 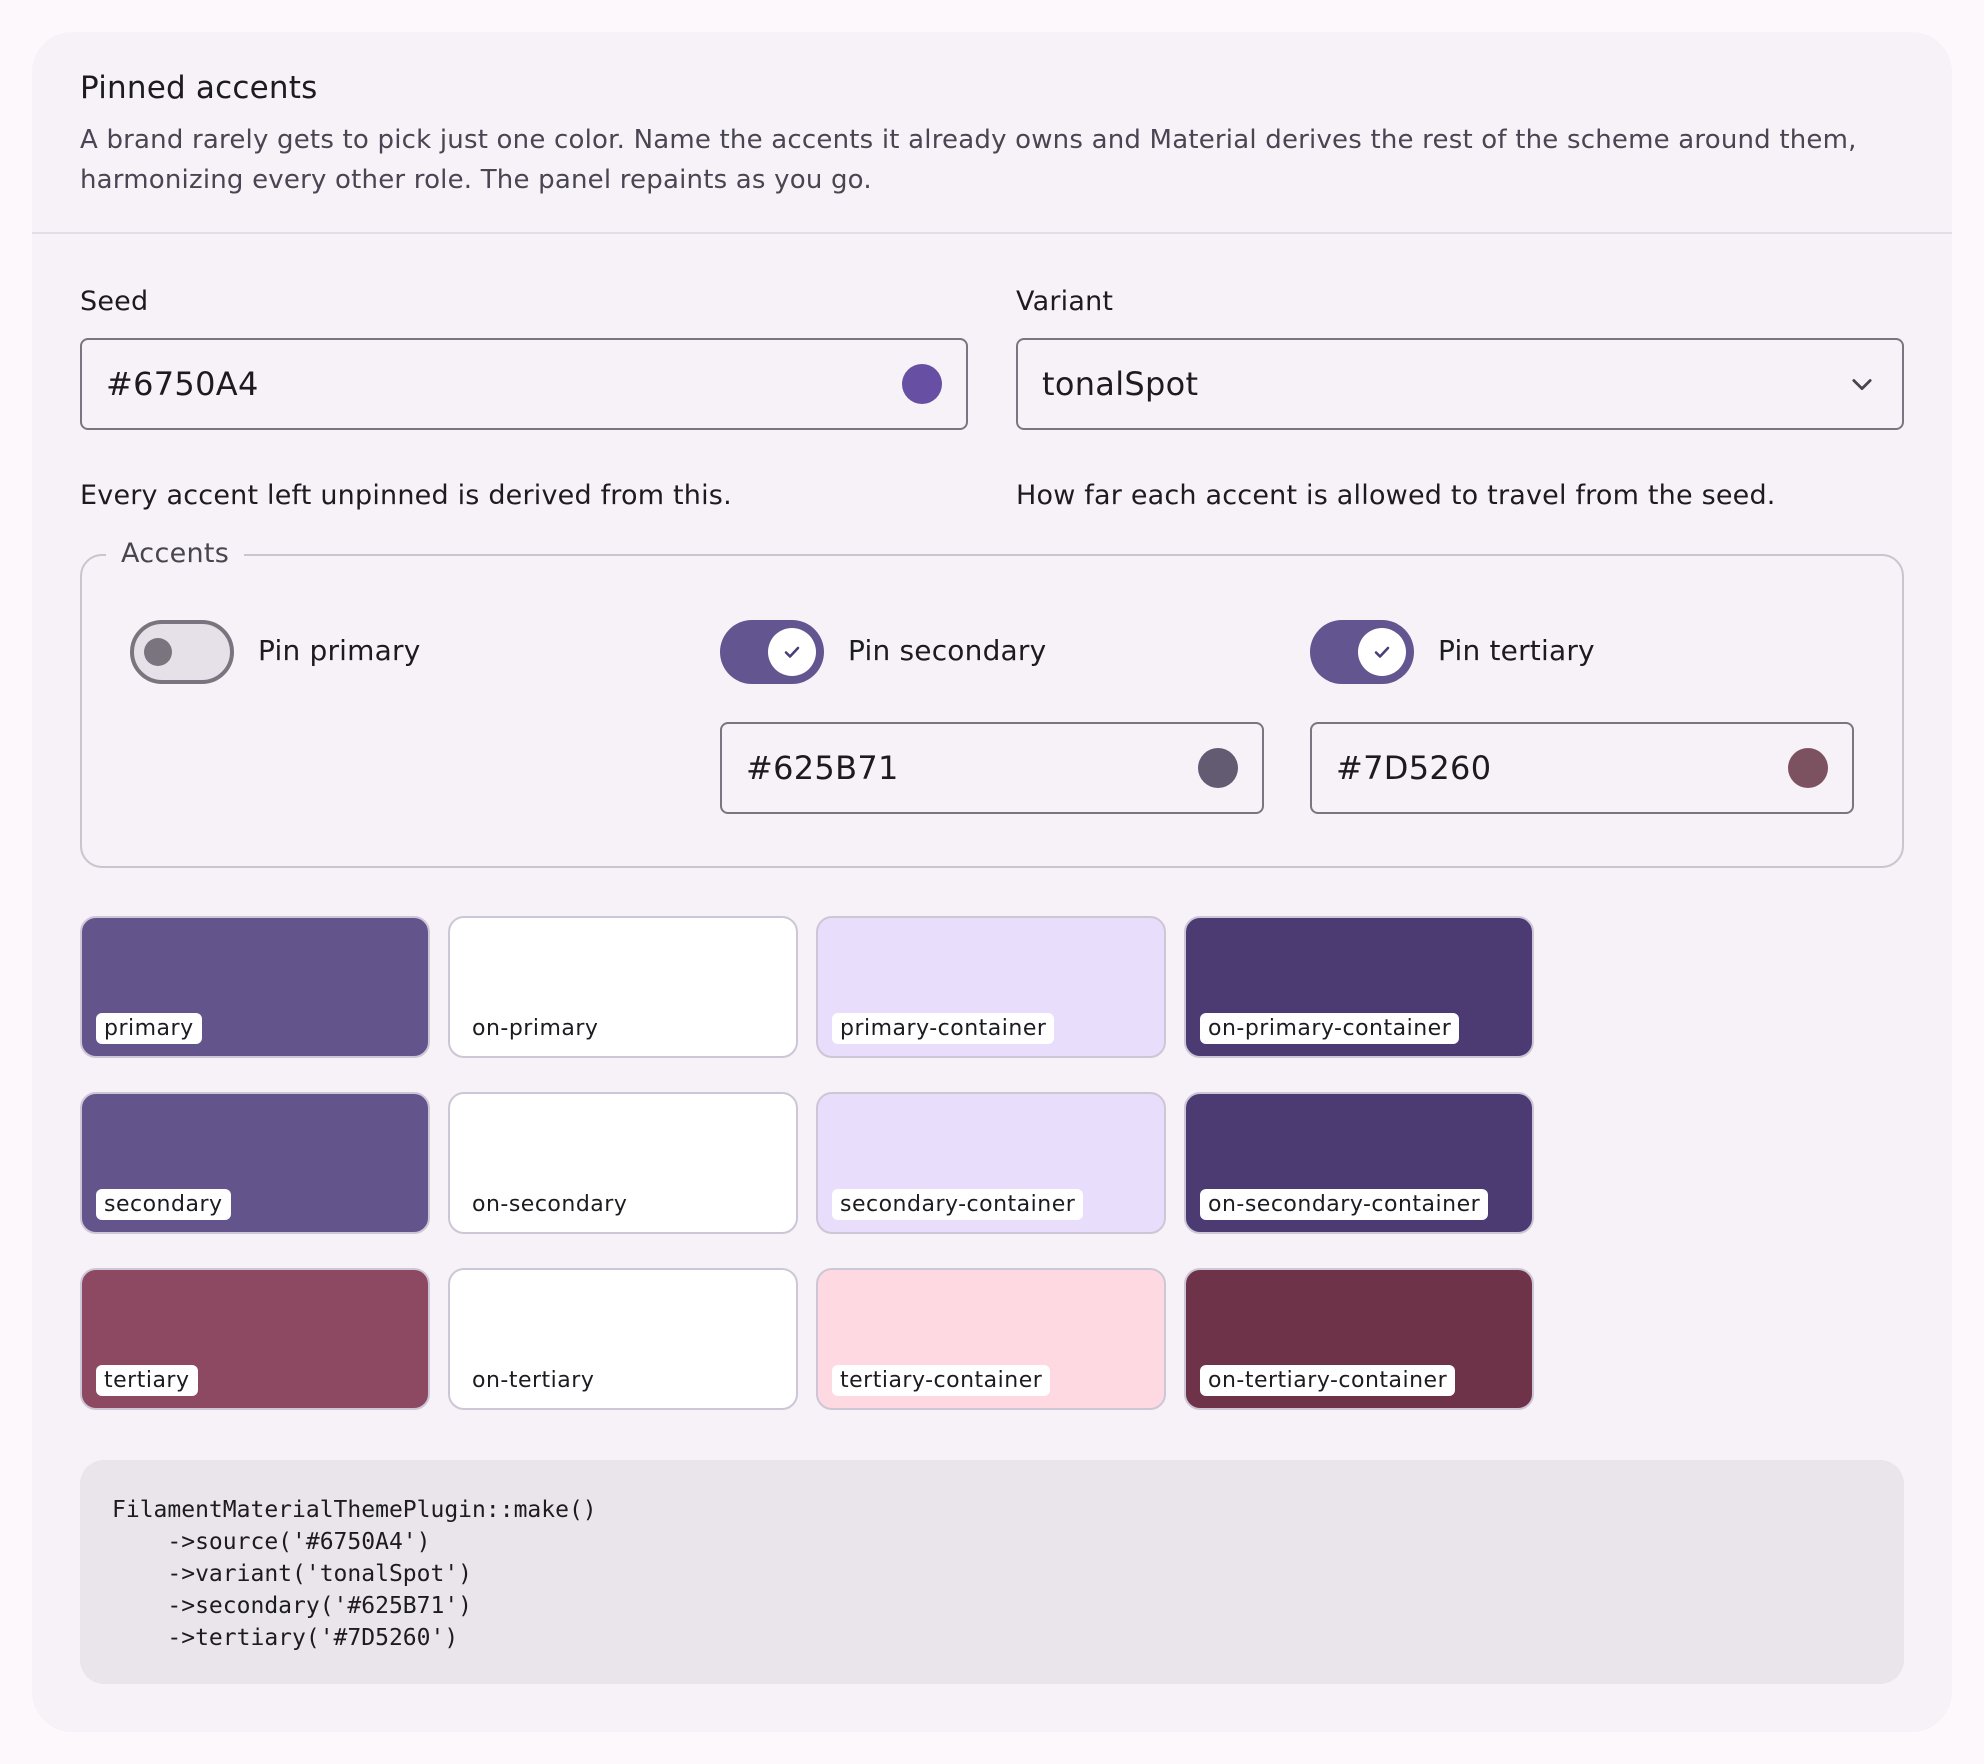 I want to click on swatch-on-primary: on-primary, so click(x=623, y=987).